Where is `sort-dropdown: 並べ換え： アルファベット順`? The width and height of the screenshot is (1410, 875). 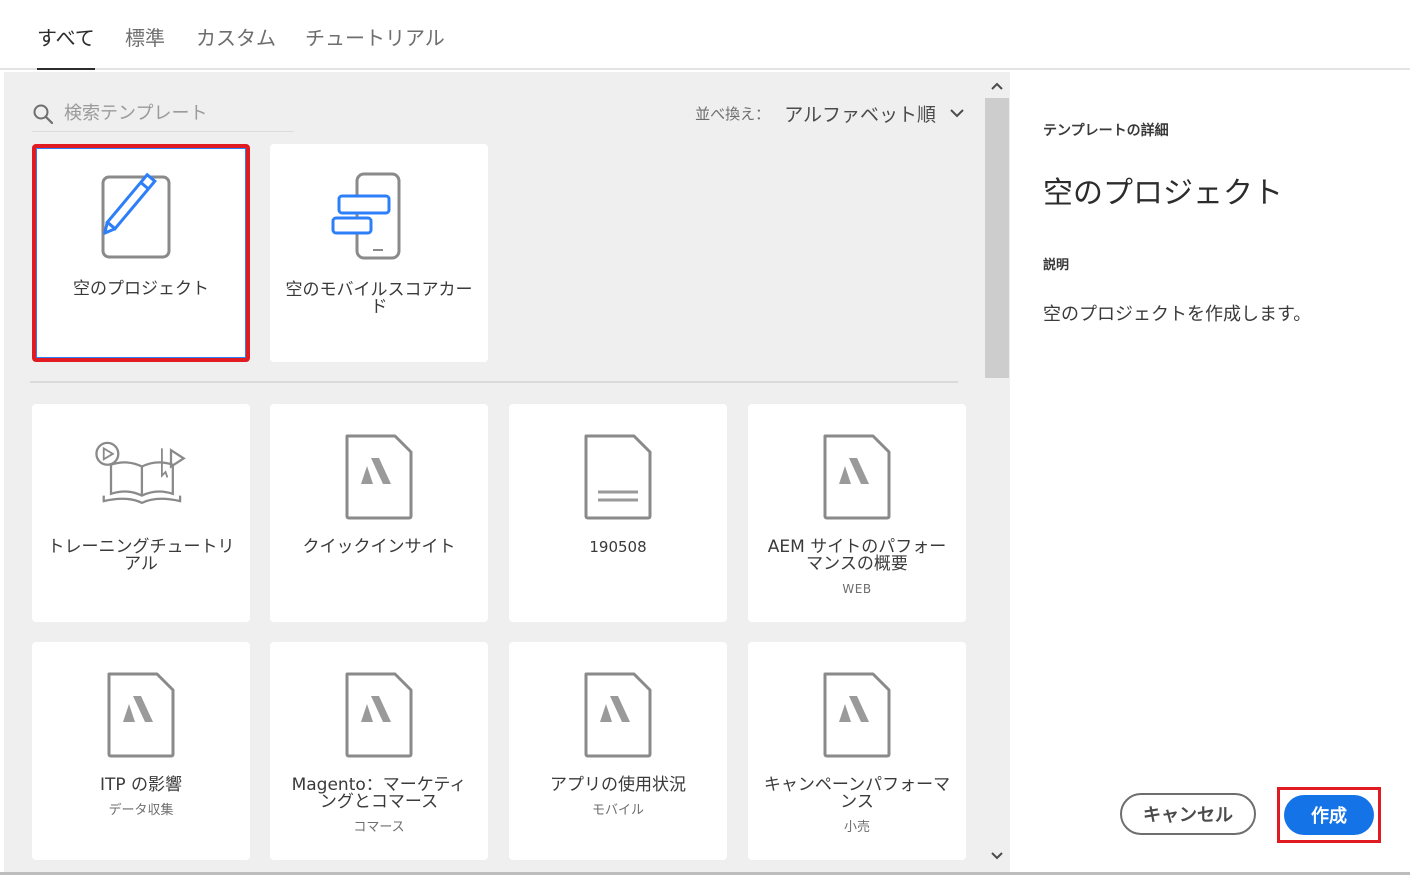 sort-dropdown: 並べ換え： アルファベット順 is located at coordinates (829, 113).